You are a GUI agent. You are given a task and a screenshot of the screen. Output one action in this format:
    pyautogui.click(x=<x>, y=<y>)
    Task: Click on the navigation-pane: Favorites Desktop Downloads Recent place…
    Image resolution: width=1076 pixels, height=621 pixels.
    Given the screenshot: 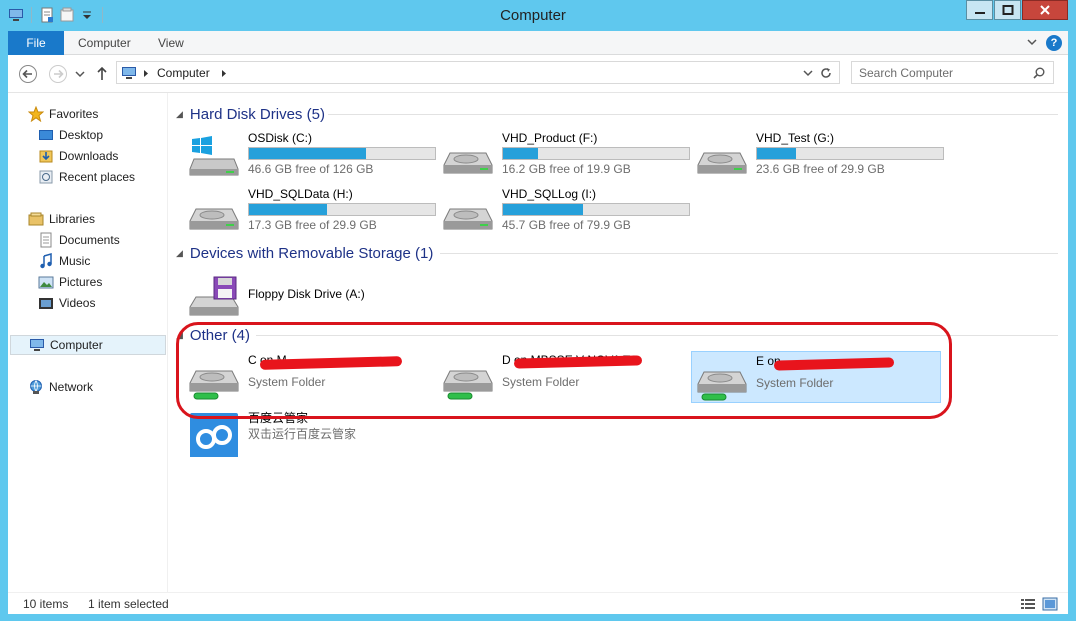 What is the action you would take?
    pyautogui.click(x=88, y=342)
    